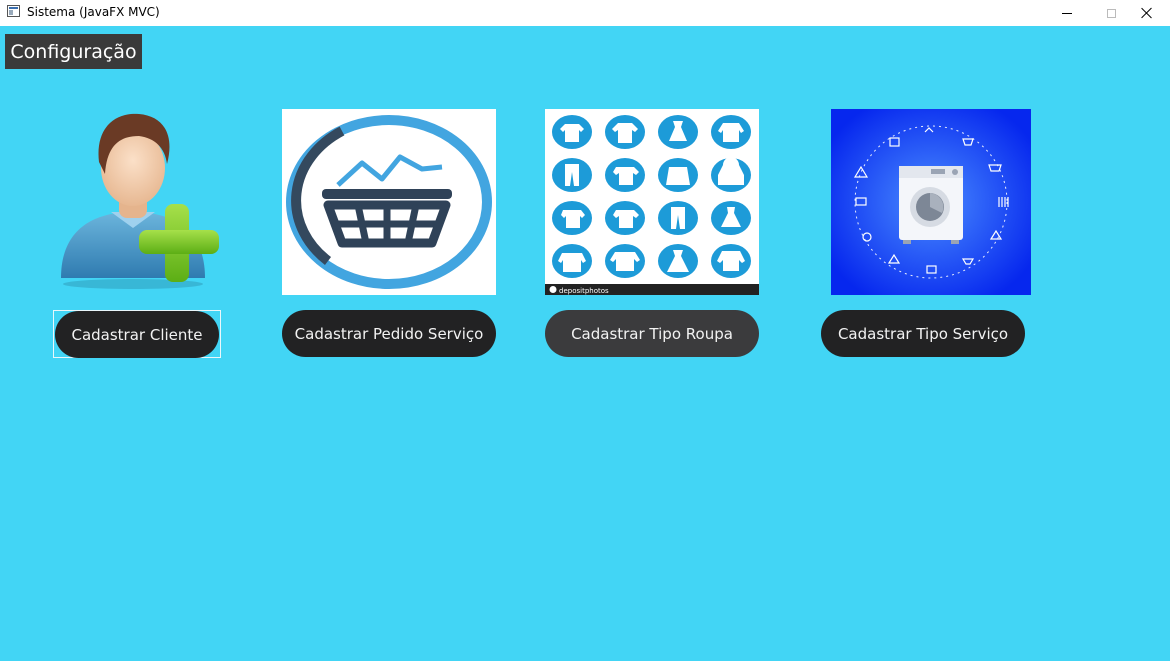 This screenshot has width=1170, height=661. I want to click on laundry-basket-icon, so click(389, 202).